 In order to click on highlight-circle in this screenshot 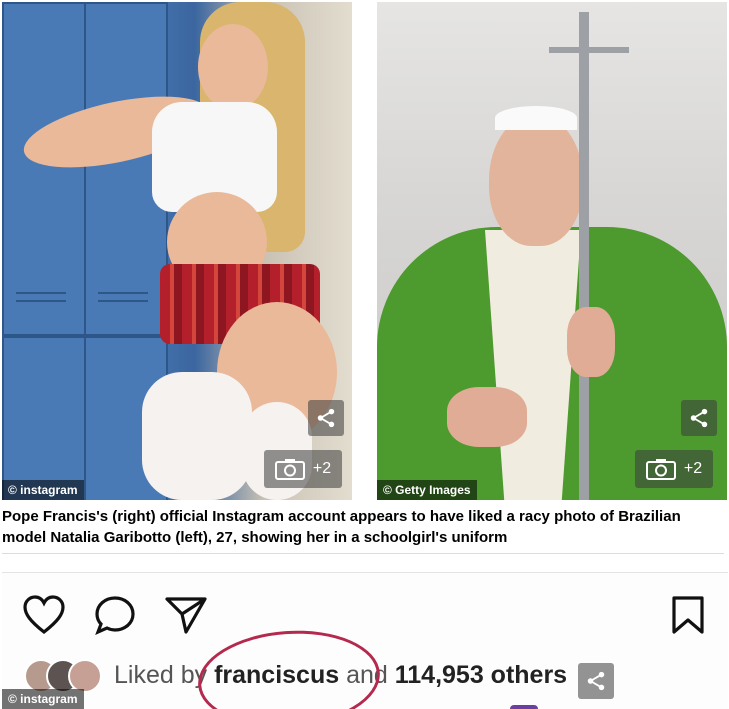, I will do `click(289, 666)`.